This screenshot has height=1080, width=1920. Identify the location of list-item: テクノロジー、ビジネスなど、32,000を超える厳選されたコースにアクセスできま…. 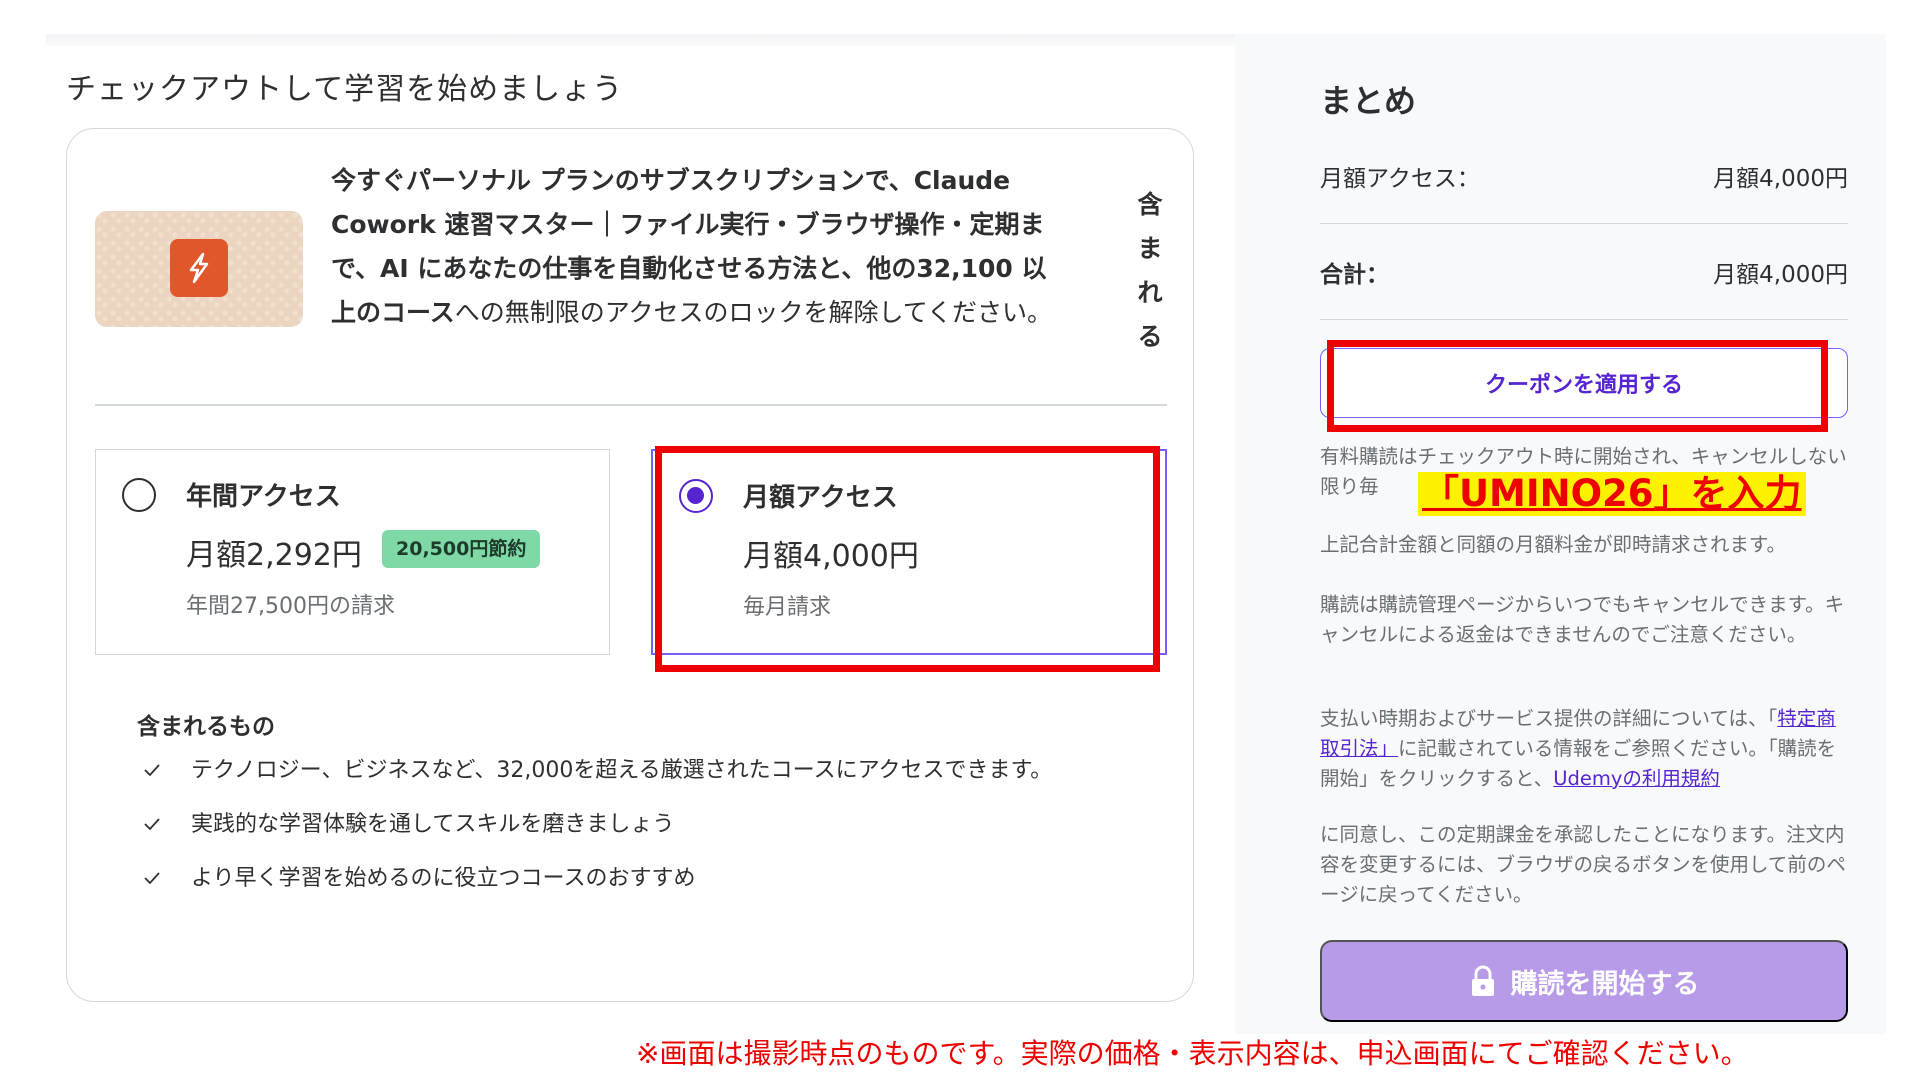
(617, 771).